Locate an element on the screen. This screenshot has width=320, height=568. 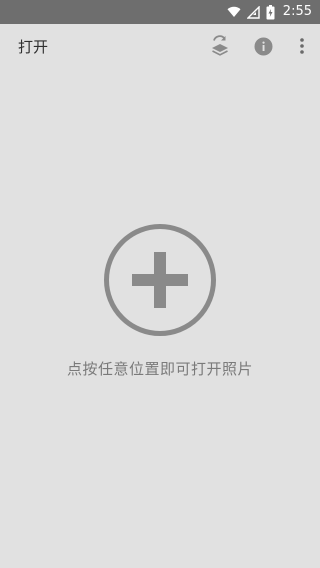
info-button is located at coordinates (263, 48).